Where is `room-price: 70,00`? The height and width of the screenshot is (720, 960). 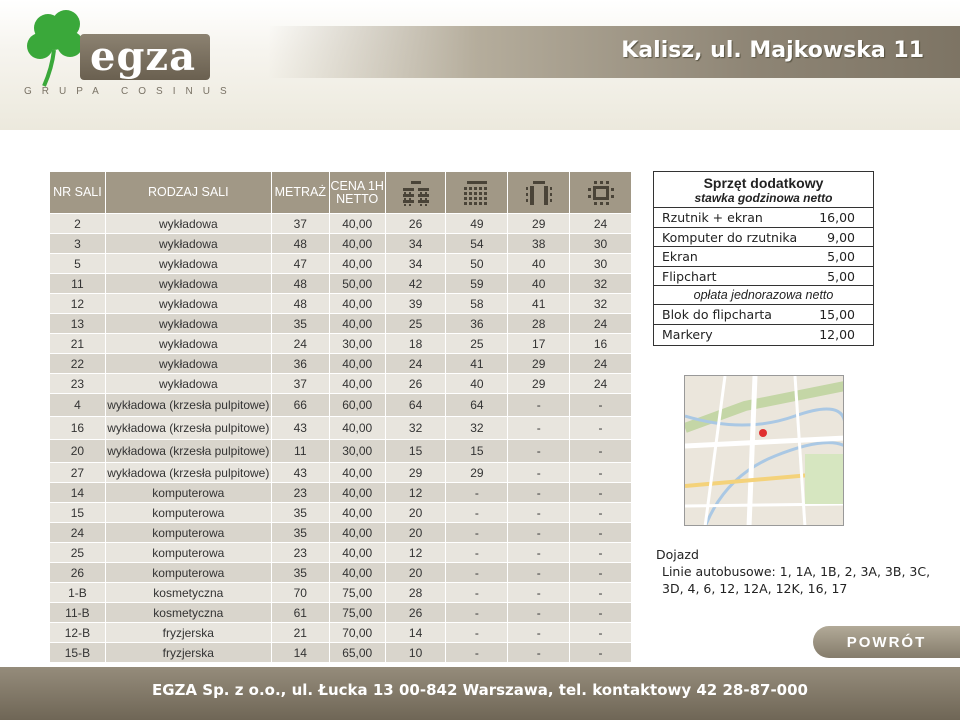 room-price: 70,00 is located at coordinates (357, 632).